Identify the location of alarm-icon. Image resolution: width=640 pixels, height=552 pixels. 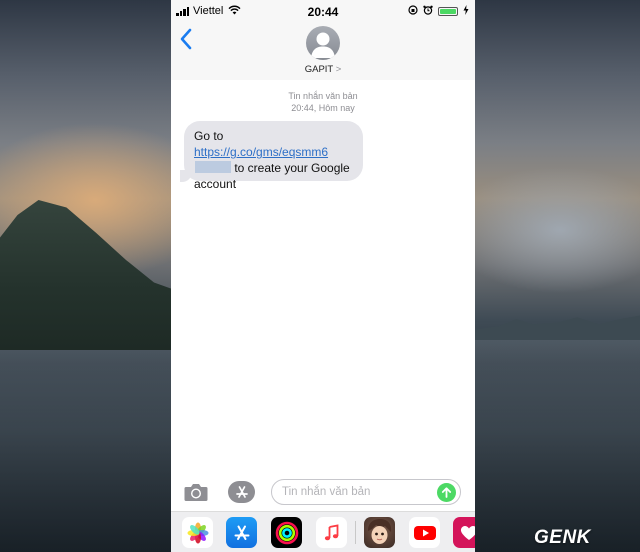
(428, 11).